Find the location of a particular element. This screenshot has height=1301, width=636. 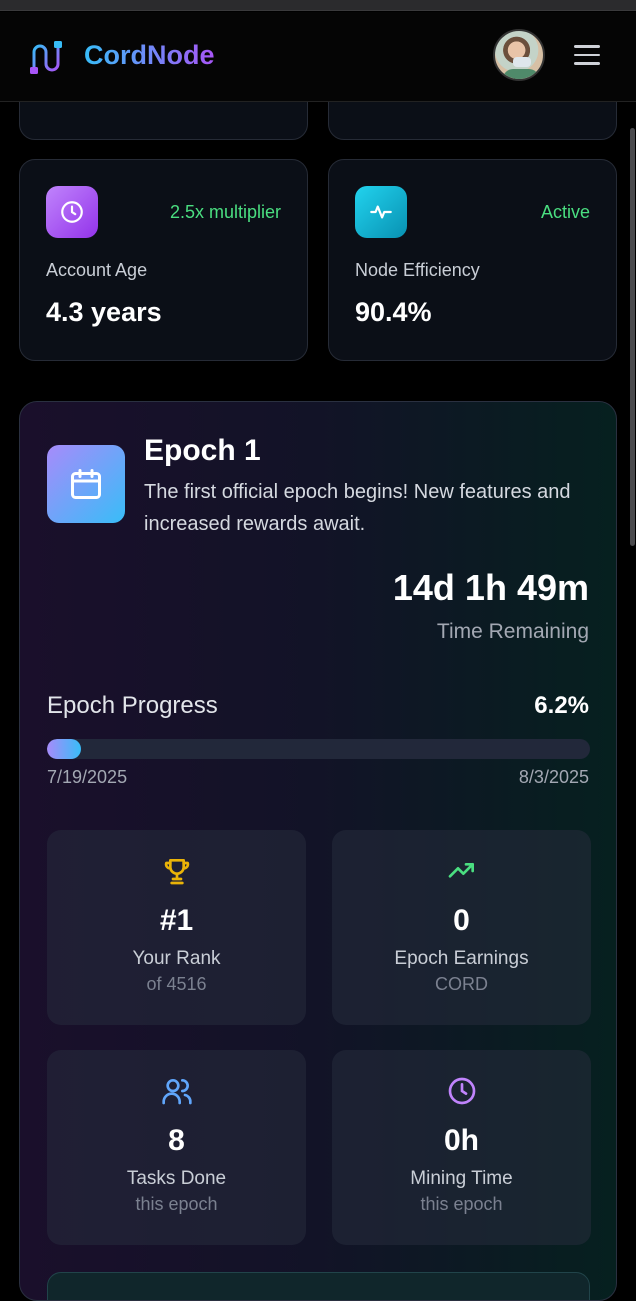

cable-plug-icon is located at coordinates (46, 58).